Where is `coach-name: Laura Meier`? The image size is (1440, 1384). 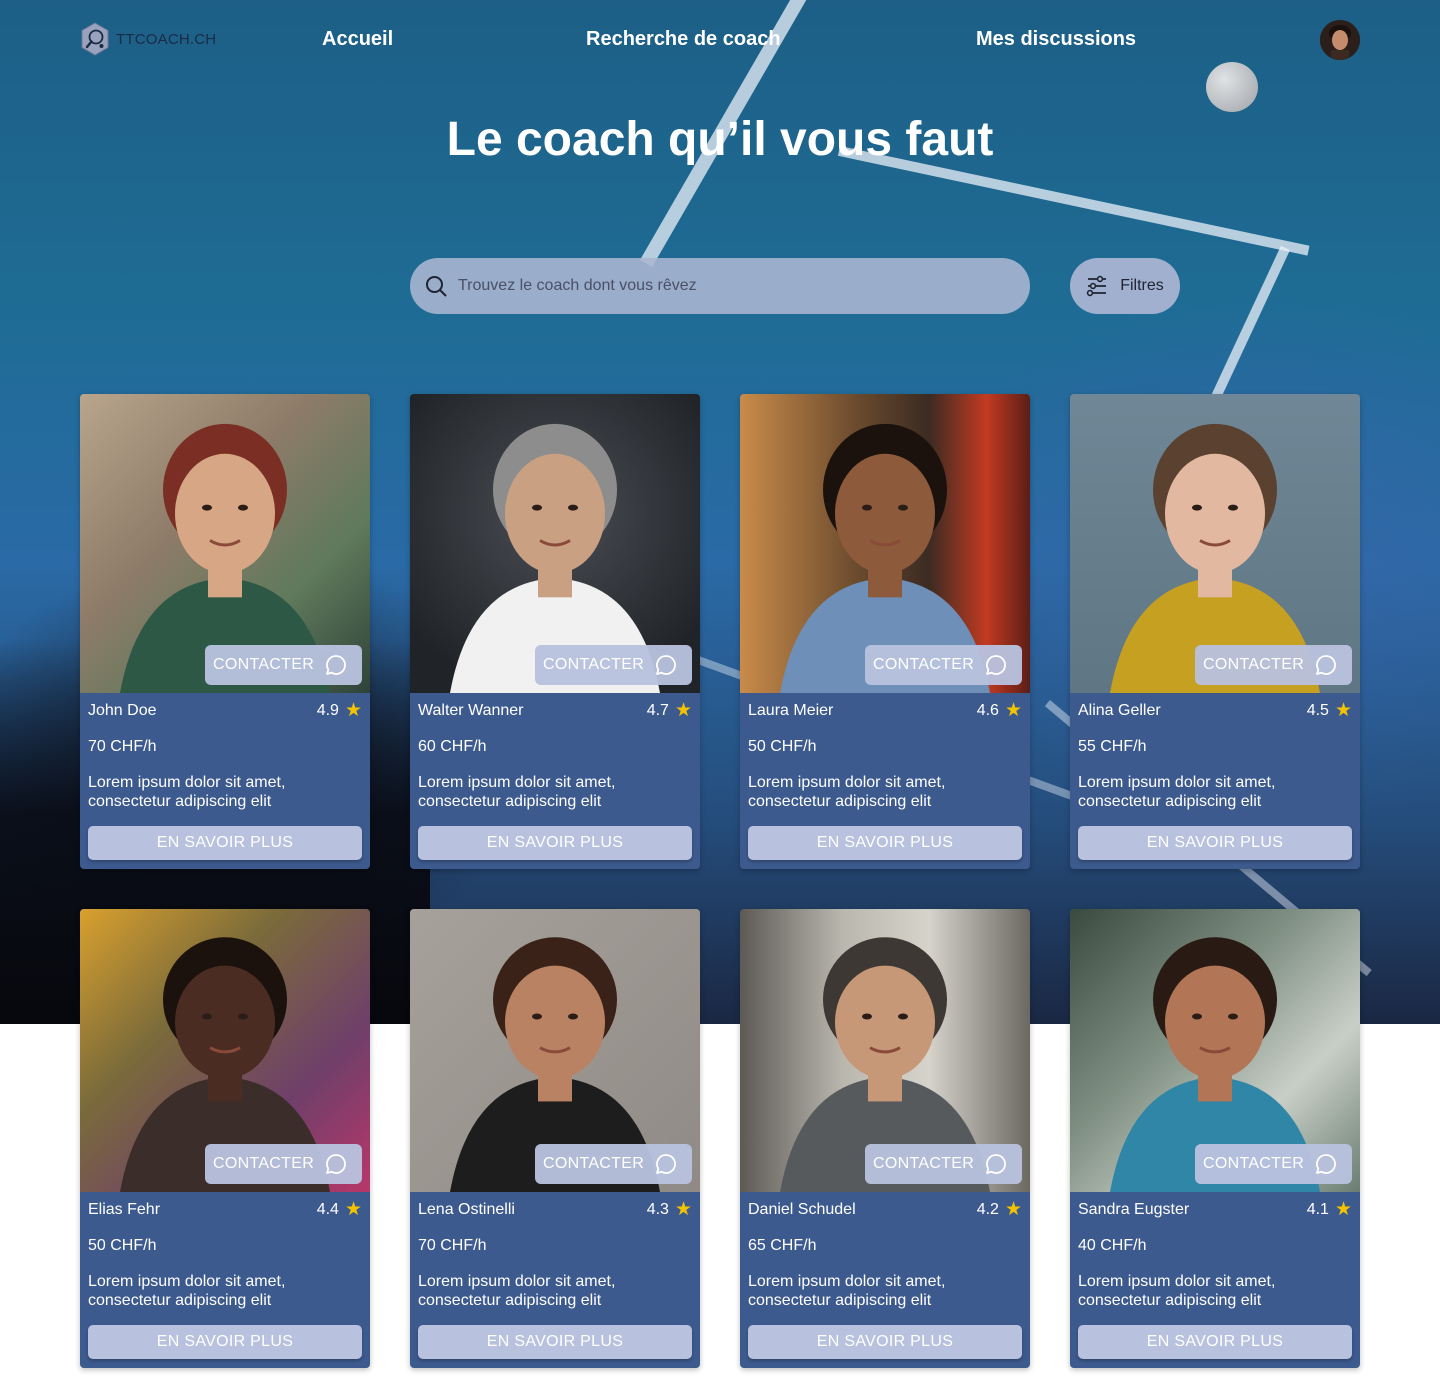 coach-name: Laura Meier is located at coordinates (791, 710).